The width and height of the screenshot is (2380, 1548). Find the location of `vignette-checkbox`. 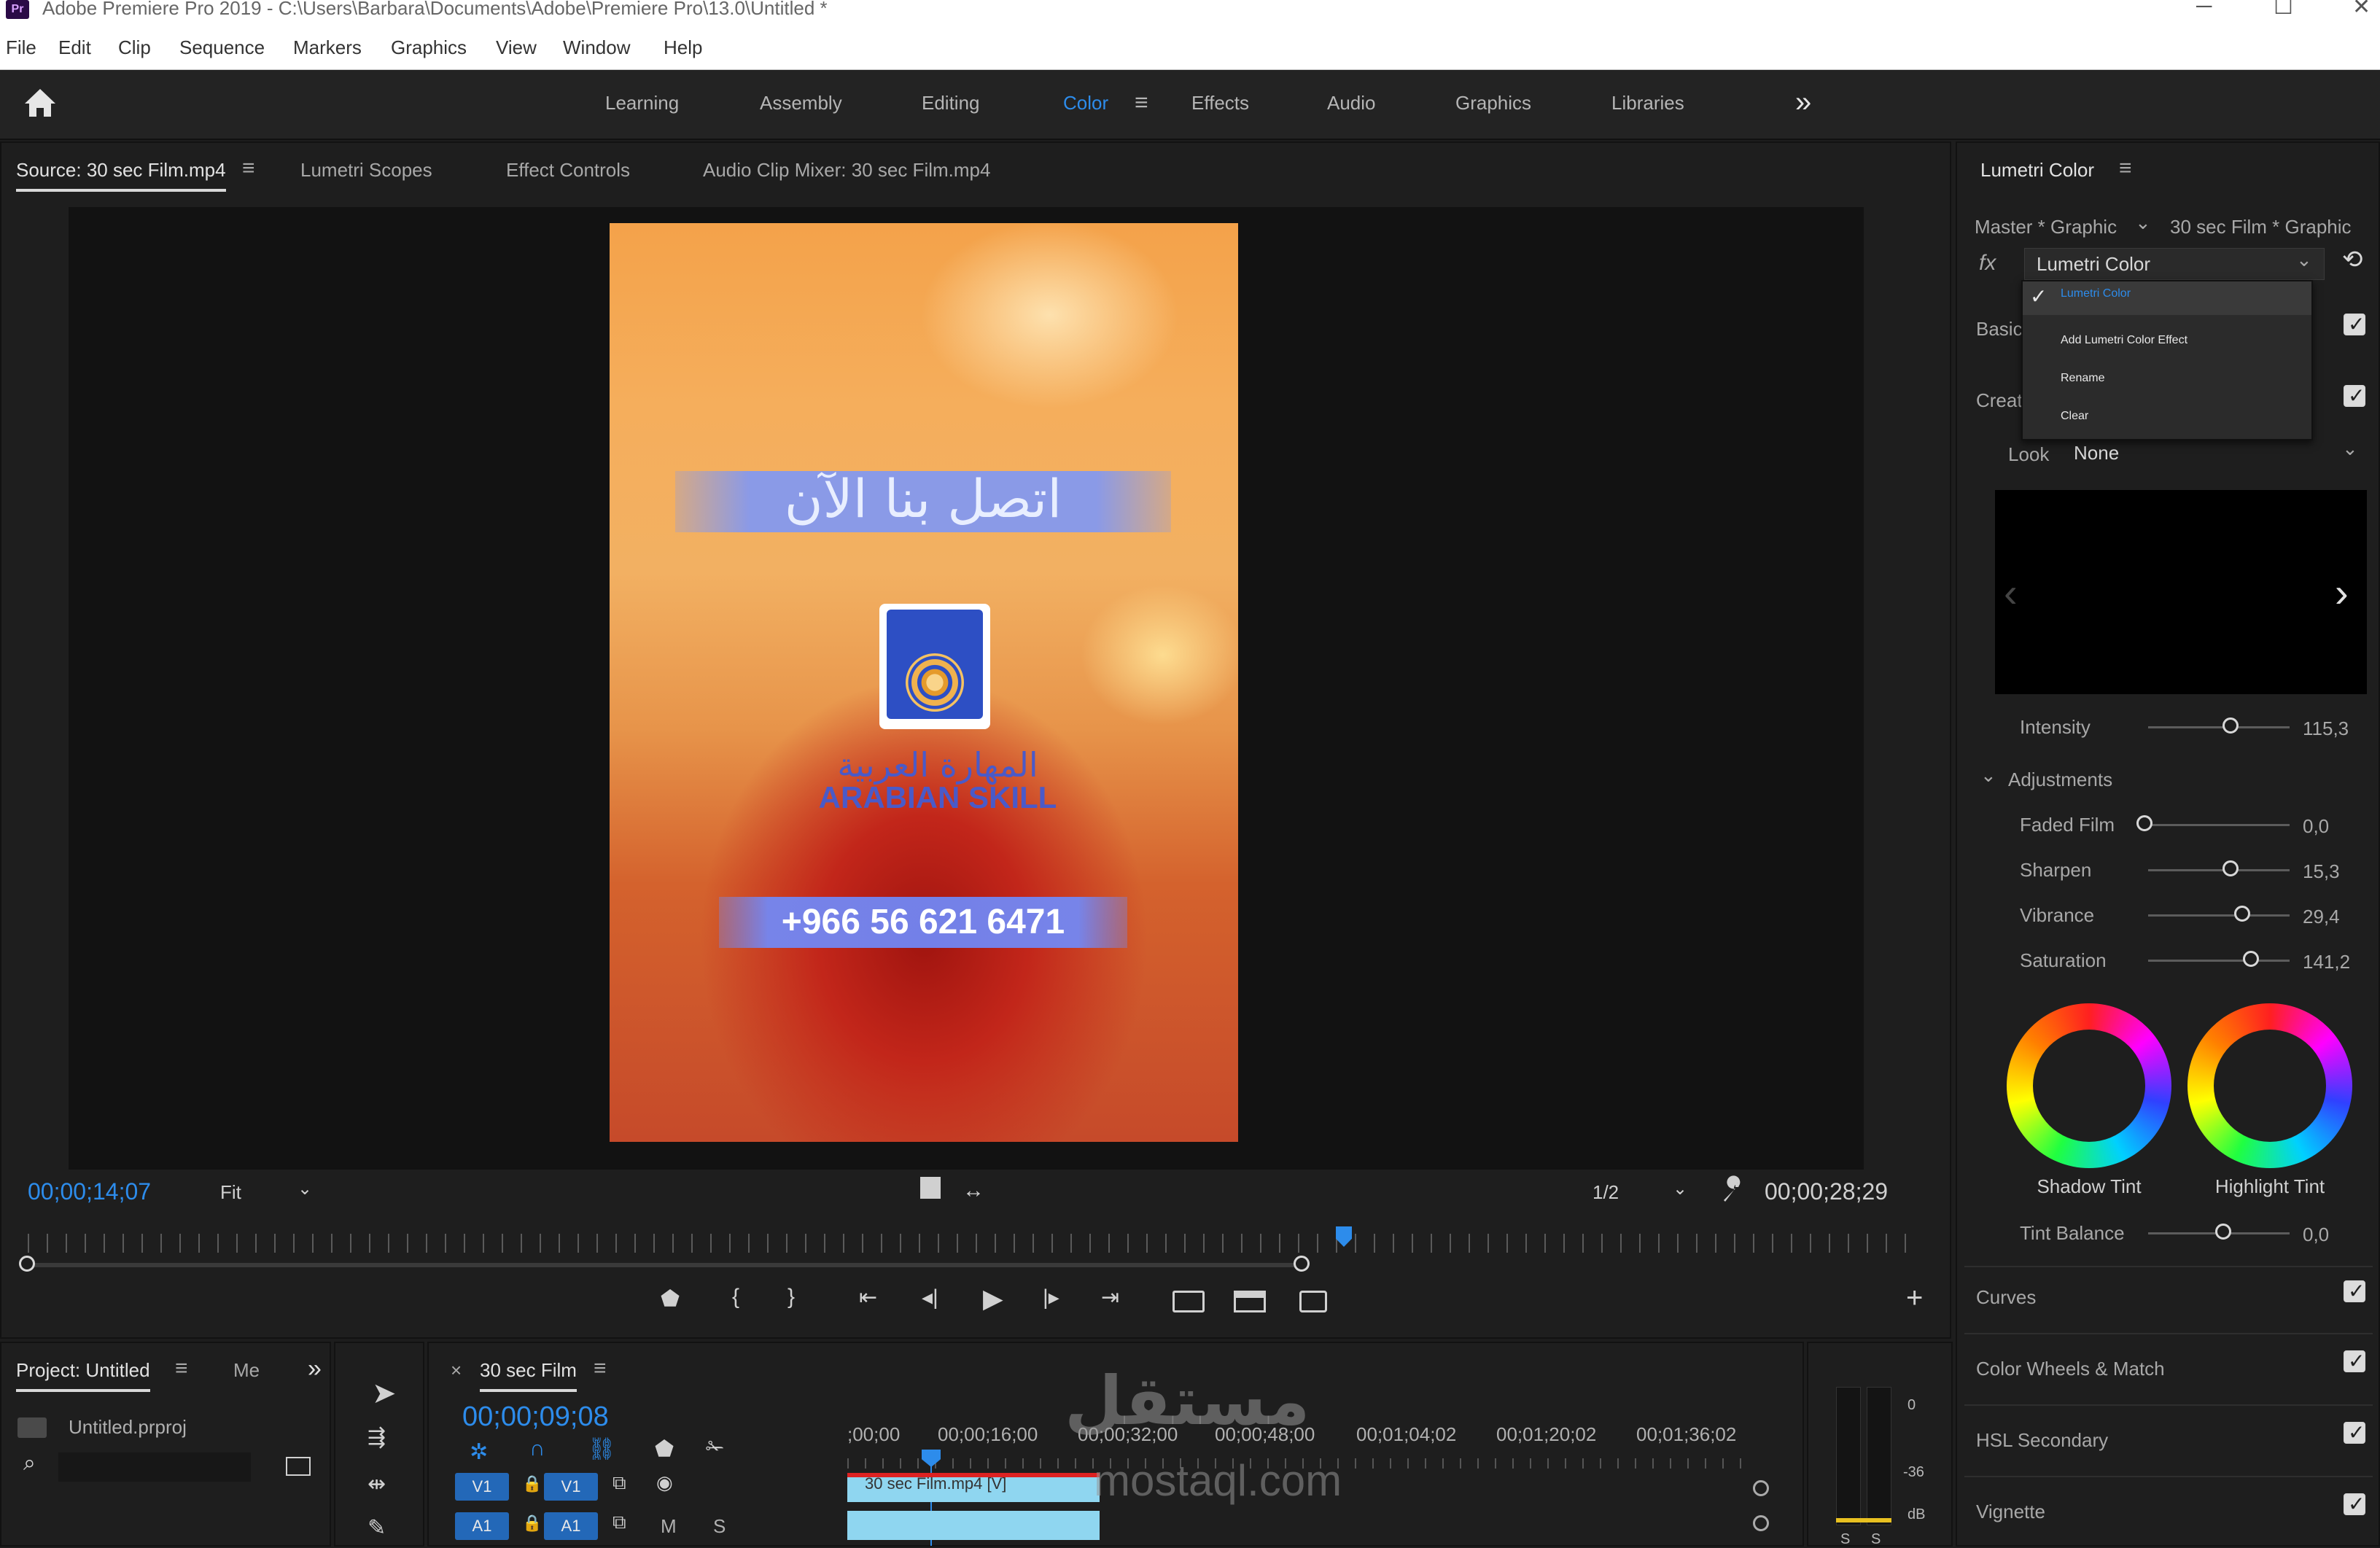

vignette-checkbox is located at coordinates (2354, 1504).